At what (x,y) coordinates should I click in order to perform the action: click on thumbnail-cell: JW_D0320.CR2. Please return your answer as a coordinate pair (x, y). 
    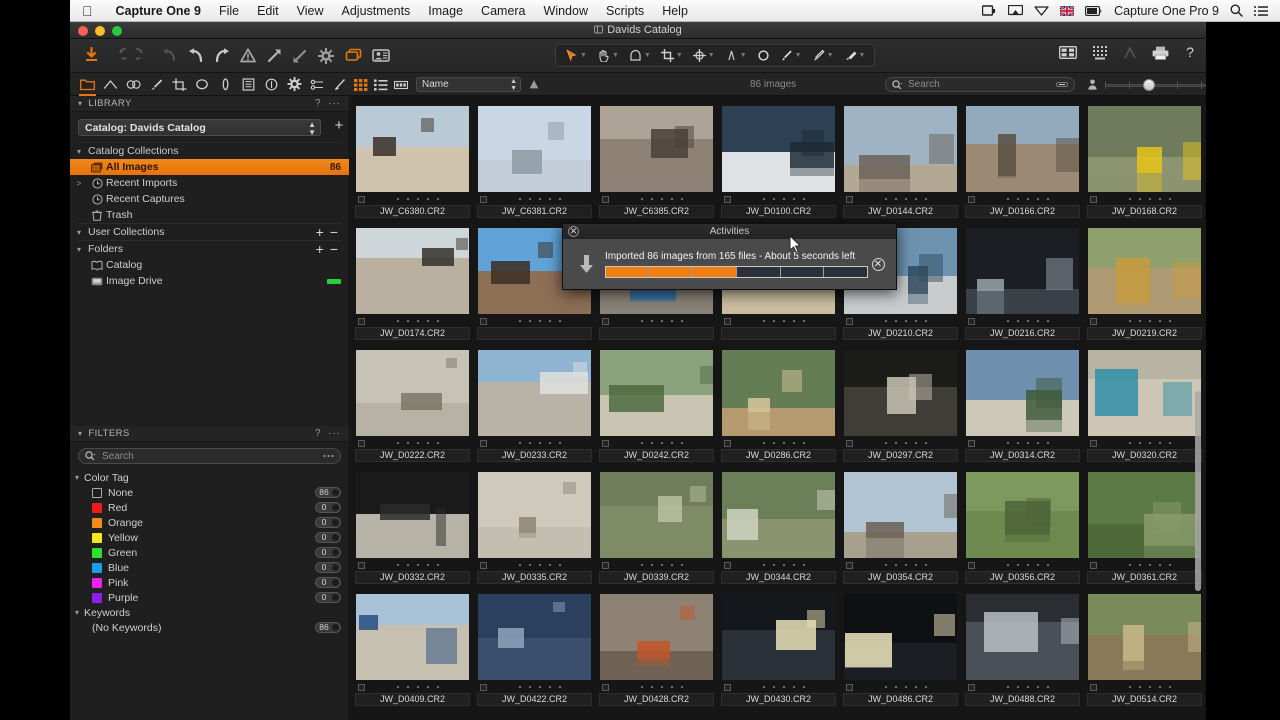
    Looking at the image, I should click on (1144, 405).